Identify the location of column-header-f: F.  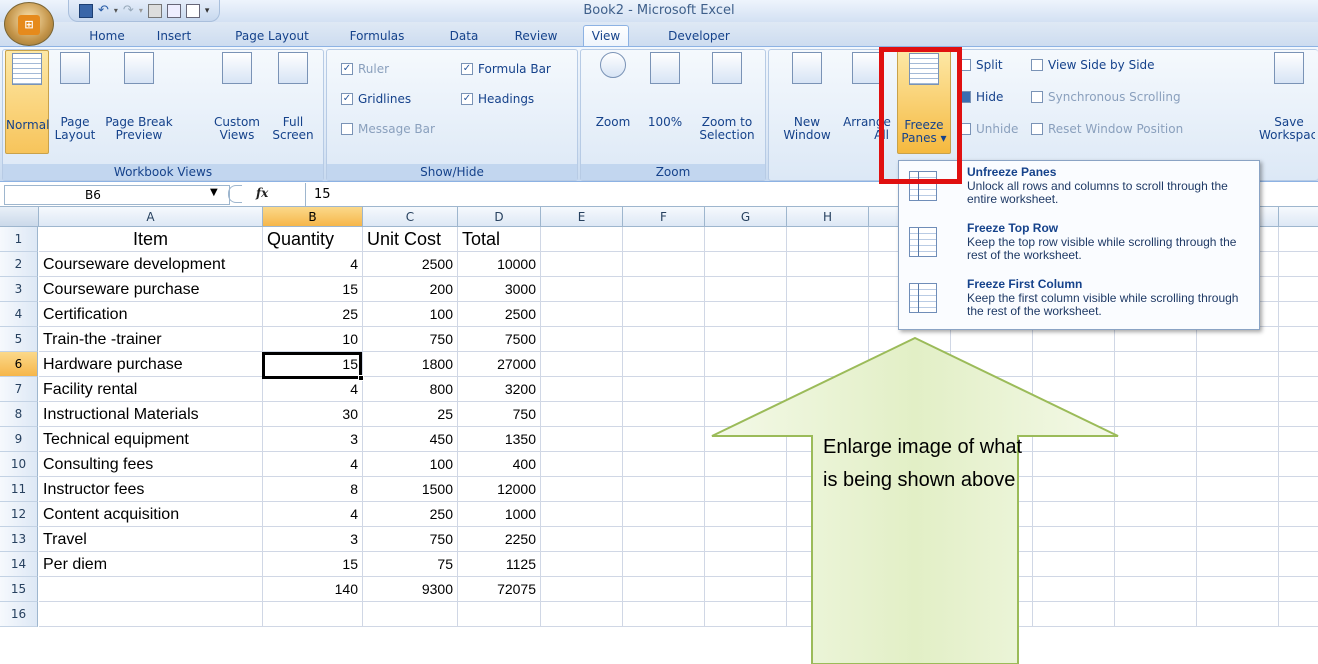
(664, 217).